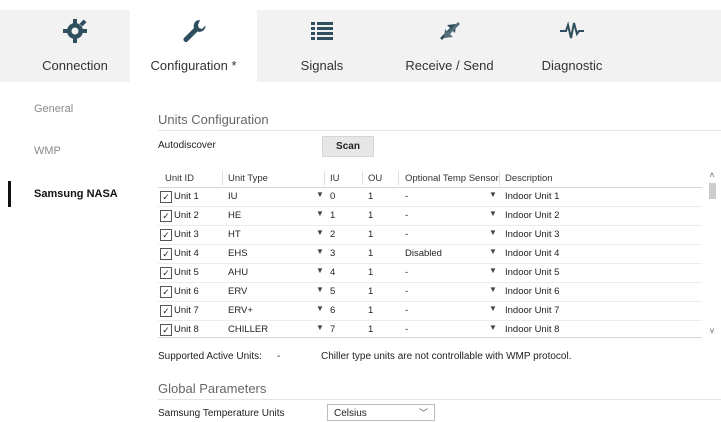 This screenshot has height=422, width=721. I want to click on supported-units-label: Supported Active Units:, so click(210, 356).